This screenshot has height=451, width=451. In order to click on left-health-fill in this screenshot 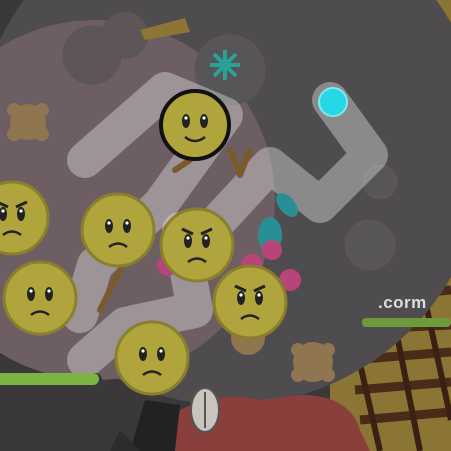, I will do `click(49, 379)`.